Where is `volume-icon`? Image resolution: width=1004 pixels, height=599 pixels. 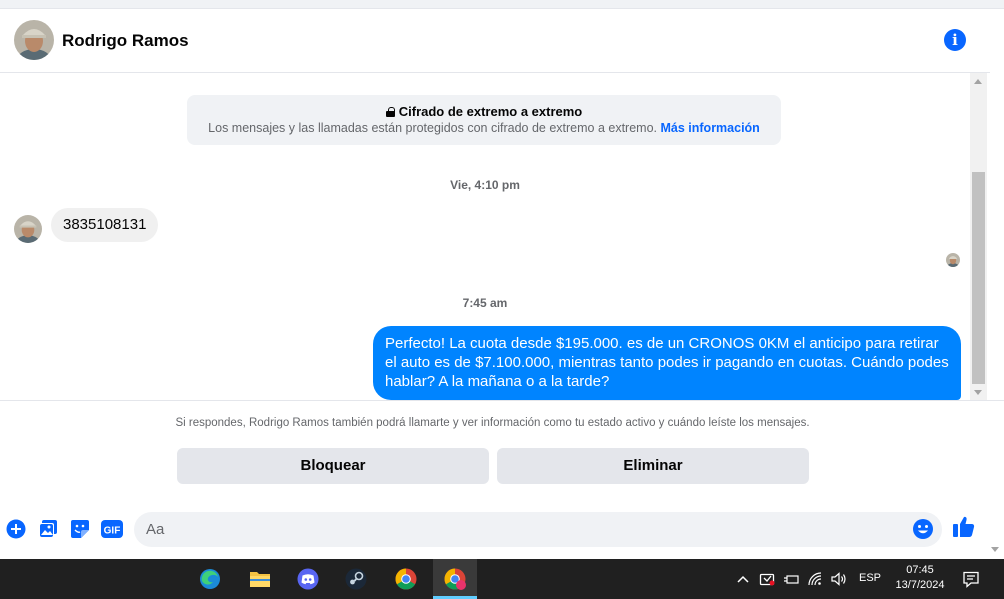 volume-icon is located at coordinates (839, 579).